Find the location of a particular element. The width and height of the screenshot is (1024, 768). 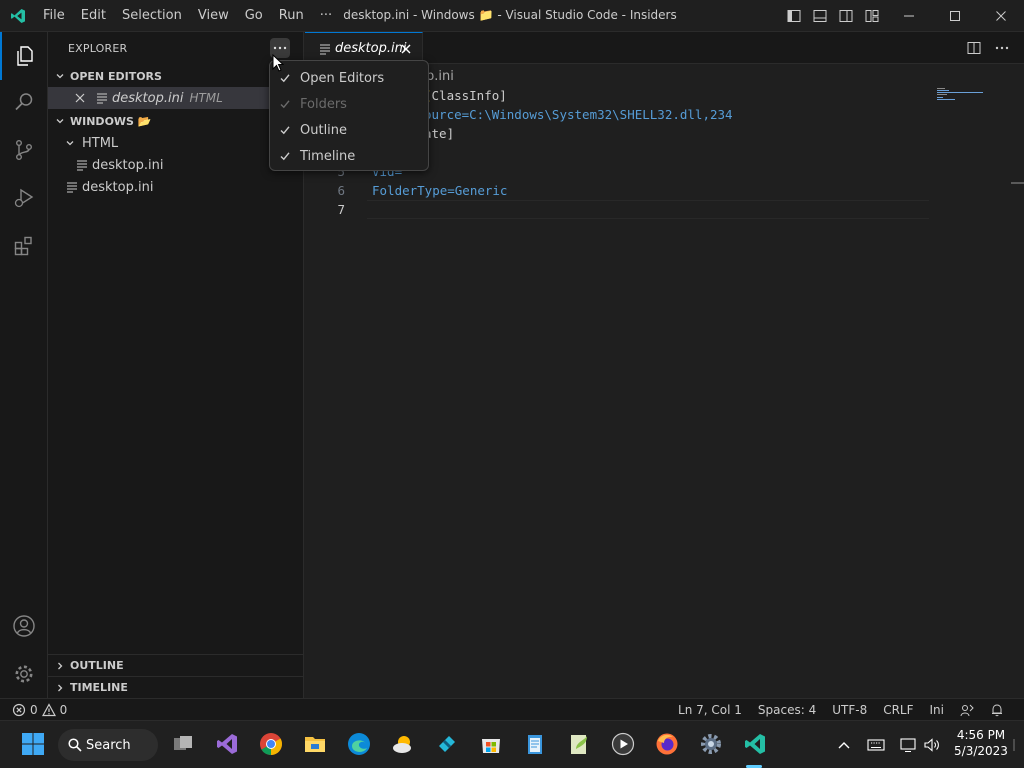

manage-gear-icon is located at coordinates (24, 674).